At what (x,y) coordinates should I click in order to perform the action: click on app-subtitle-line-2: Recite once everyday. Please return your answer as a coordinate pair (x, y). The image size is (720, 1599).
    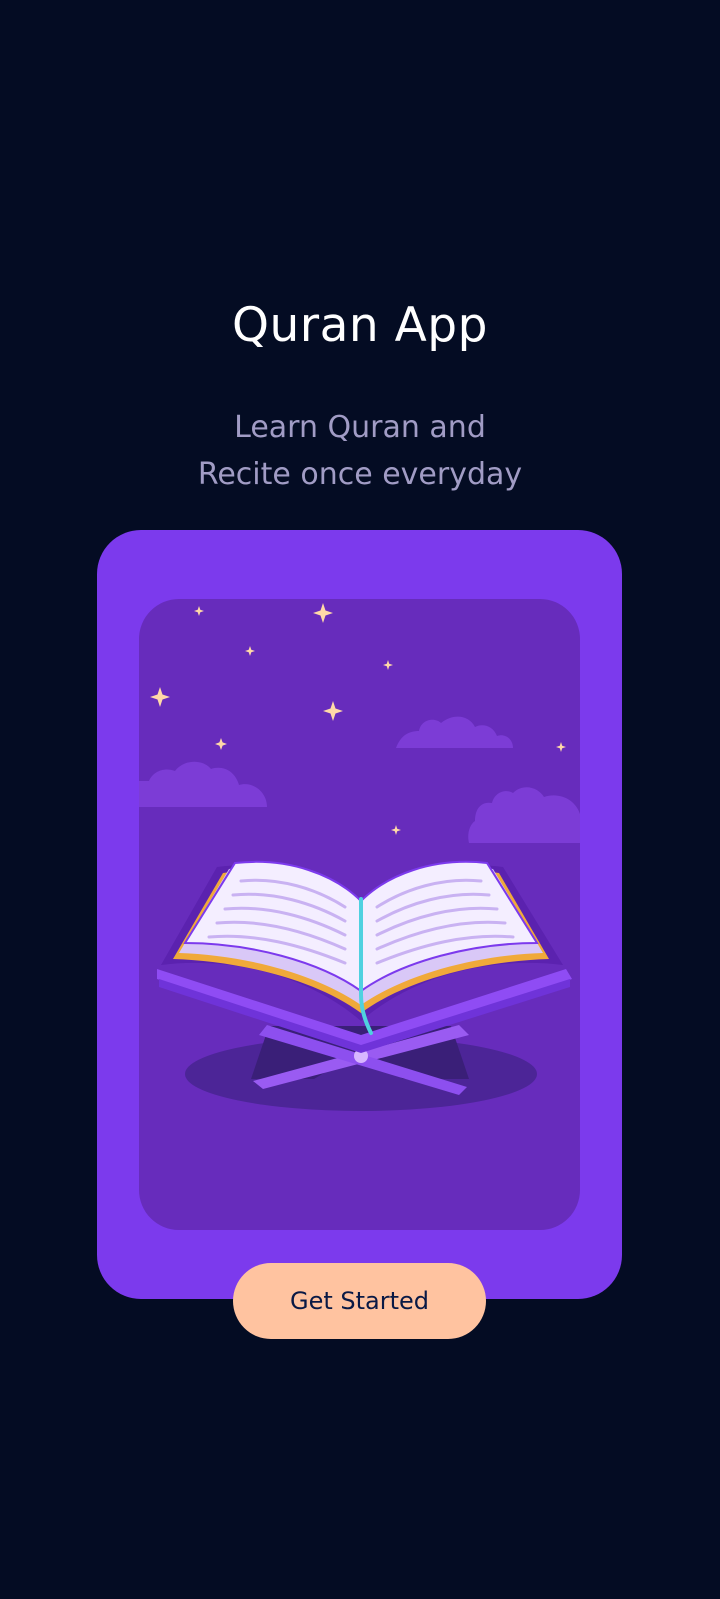
    Looking at the image, I should click on (360, 474).